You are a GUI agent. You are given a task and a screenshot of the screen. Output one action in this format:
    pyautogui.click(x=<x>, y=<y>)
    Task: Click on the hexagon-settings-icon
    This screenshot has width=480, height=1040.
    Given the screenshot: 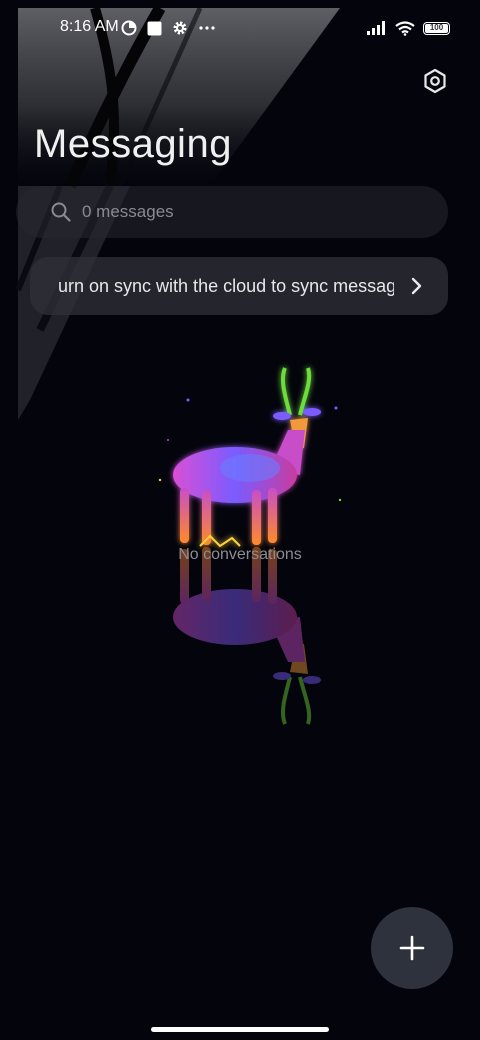 What is the action you would take?
    pyautogui.click(x=435, y=81)
    